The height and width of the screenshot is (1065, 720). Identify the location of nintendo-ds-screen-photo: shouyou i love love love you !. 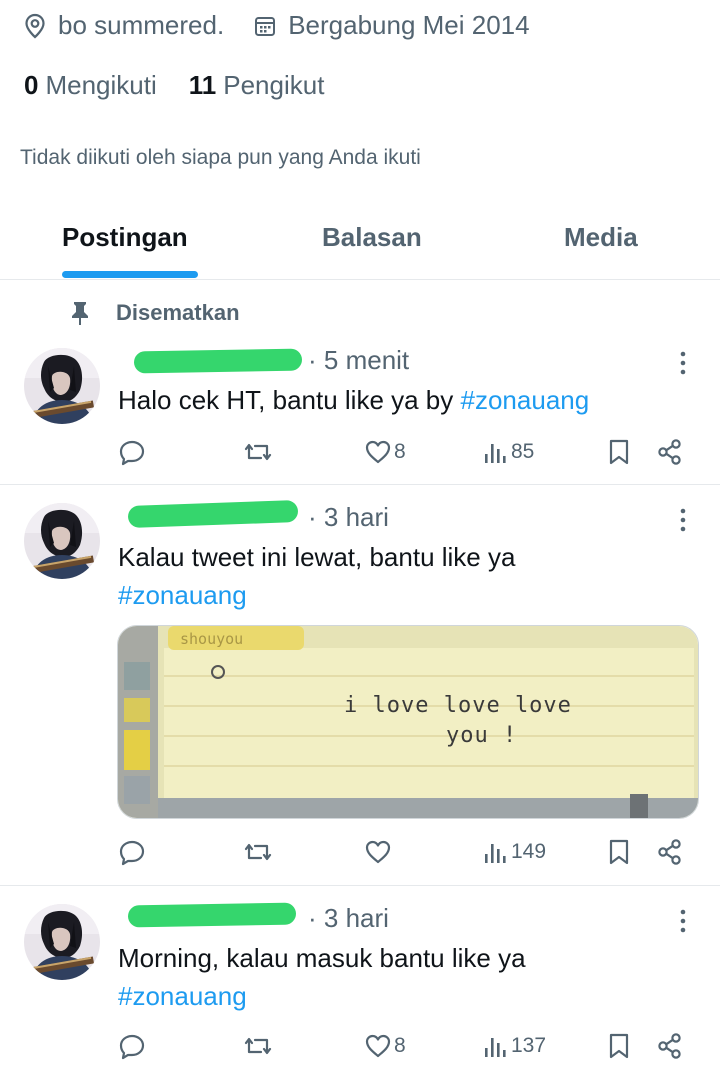
(408, 722).